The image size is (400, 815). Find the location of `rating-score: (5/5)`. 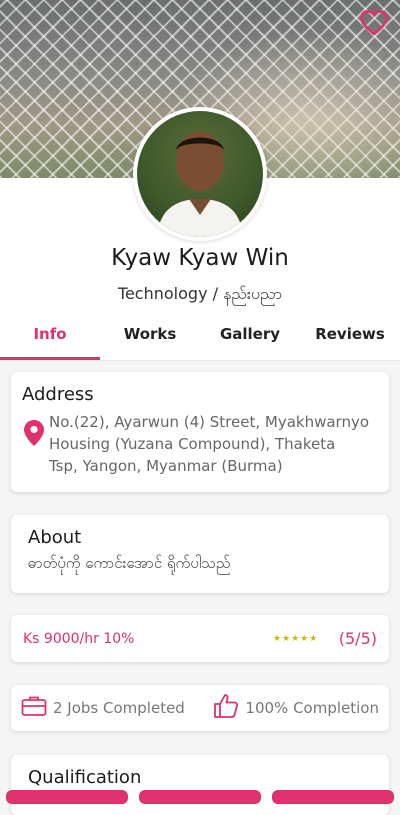

rating-score: (5/5) is located at coordinates (357, 638).